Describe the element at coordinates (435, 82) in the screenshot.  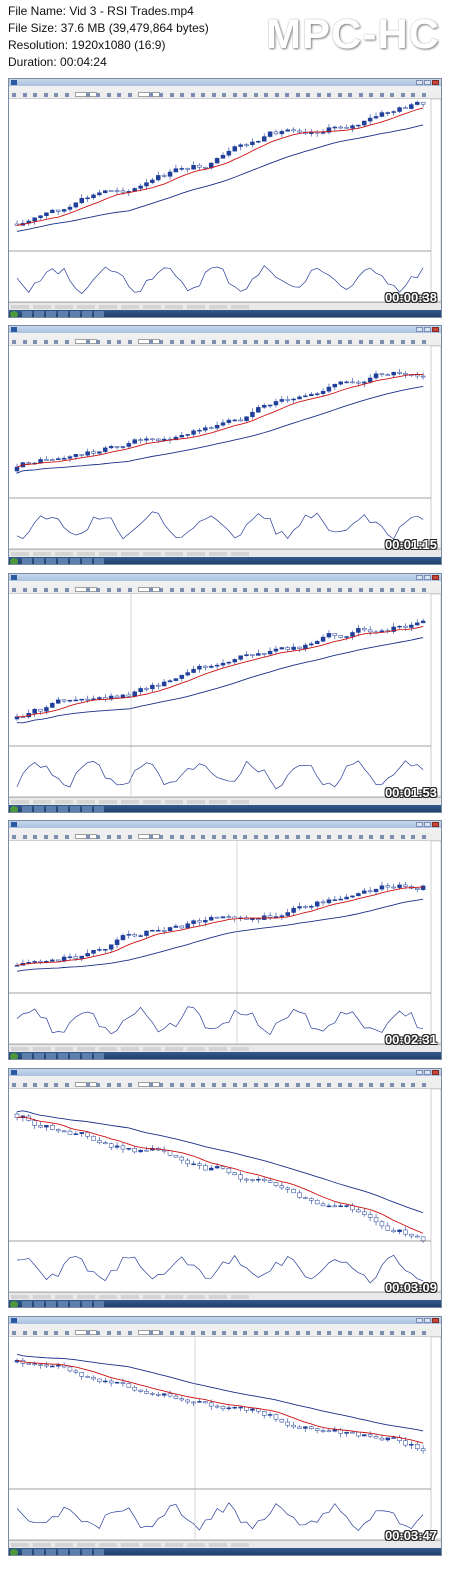
I see `close-icon` at that location.